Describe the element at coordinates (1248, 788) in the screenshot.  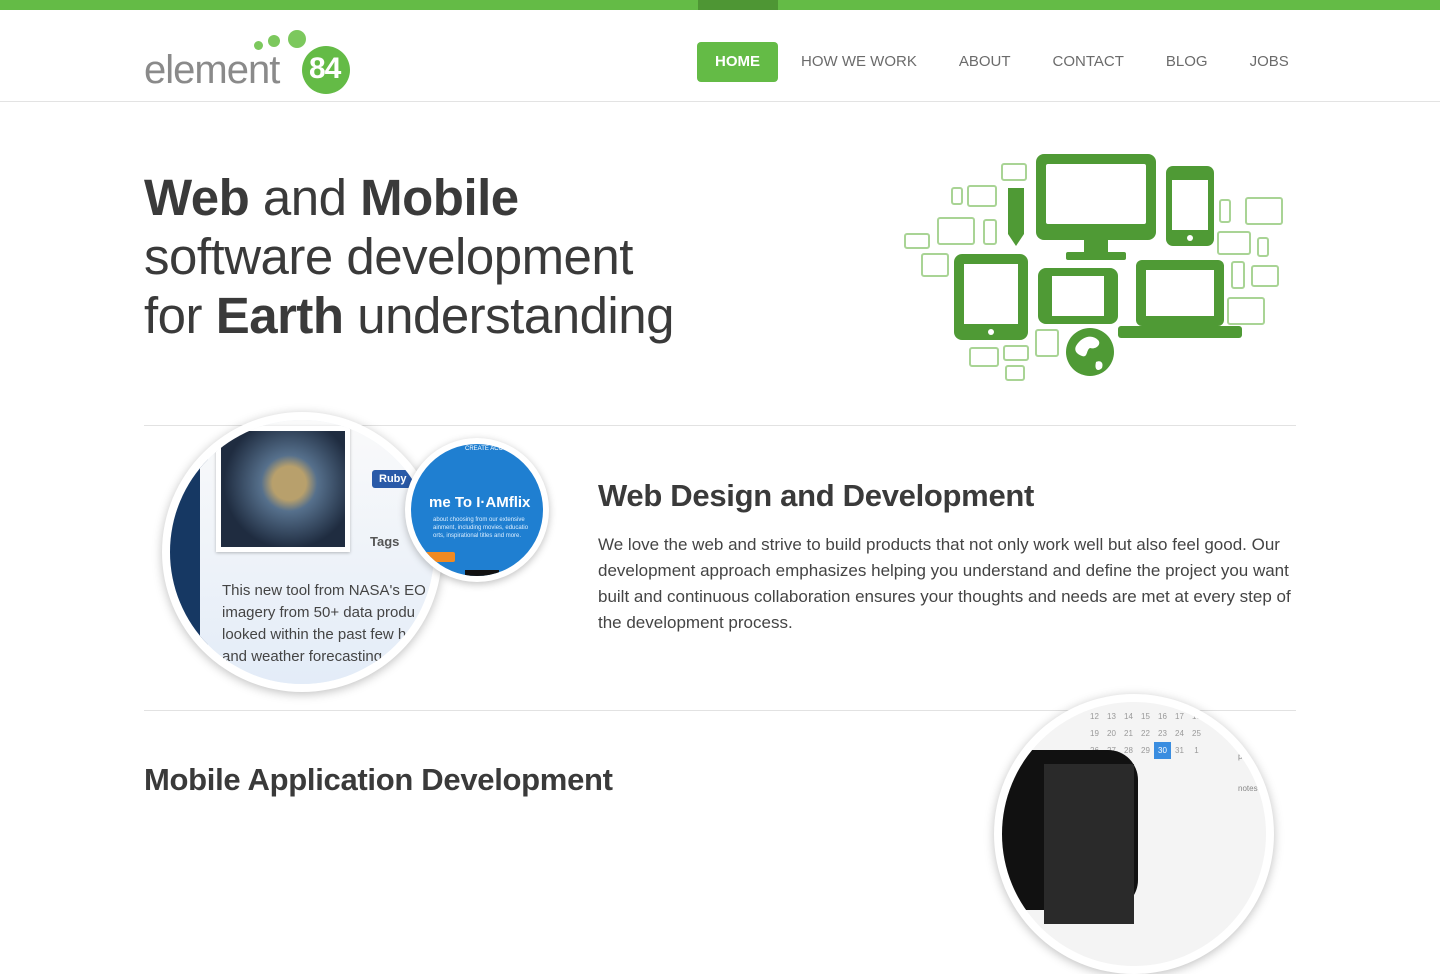
I see `notes-label: notes` at that location.